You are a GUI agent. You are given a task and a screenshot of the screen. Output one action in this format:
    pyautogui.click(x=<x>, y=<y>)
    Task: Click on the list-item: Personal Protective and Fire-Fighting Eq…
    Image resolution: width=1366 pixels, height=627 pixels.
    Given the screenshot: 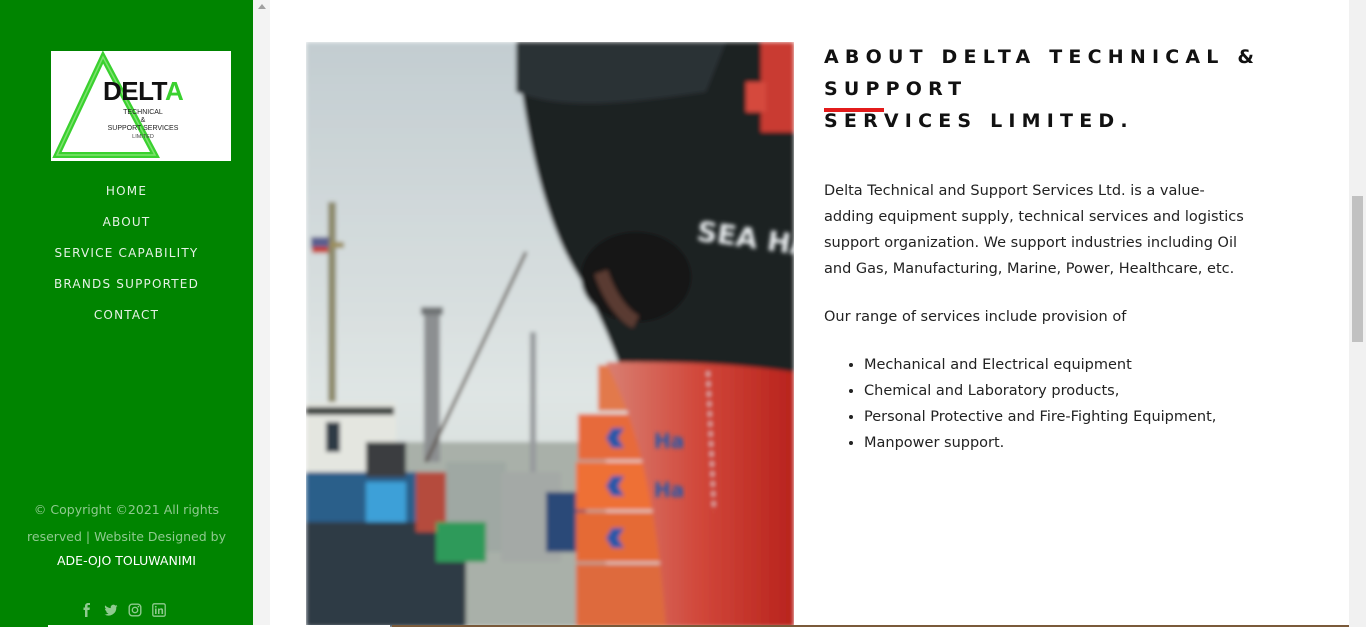 What is the action you would take?
    pyautogui.click(x=1074, y=417)
    